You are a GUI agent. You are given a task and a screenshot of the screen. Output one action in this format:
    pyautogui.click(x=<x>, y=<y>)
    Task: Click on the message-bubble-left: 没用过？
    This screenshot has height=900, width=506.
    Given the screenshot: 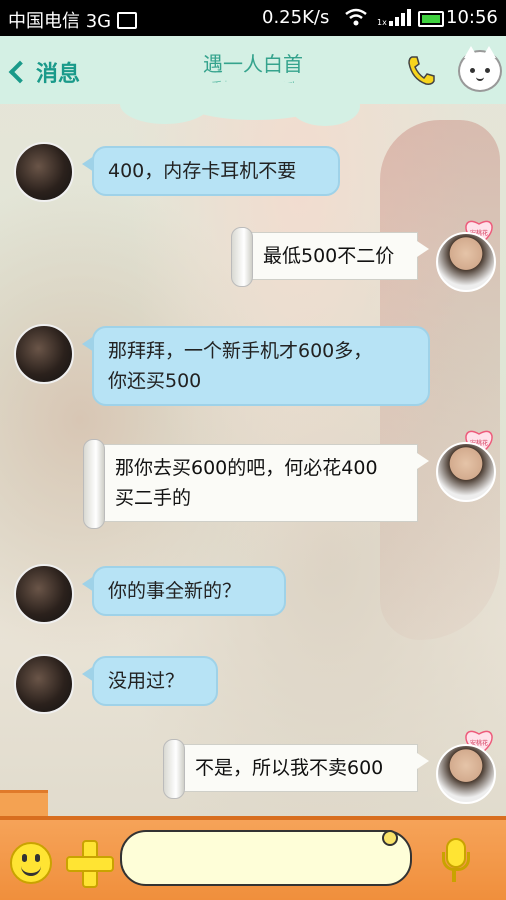 What is the action you would take?
    pyautogui.click(x=150, y=681)
    